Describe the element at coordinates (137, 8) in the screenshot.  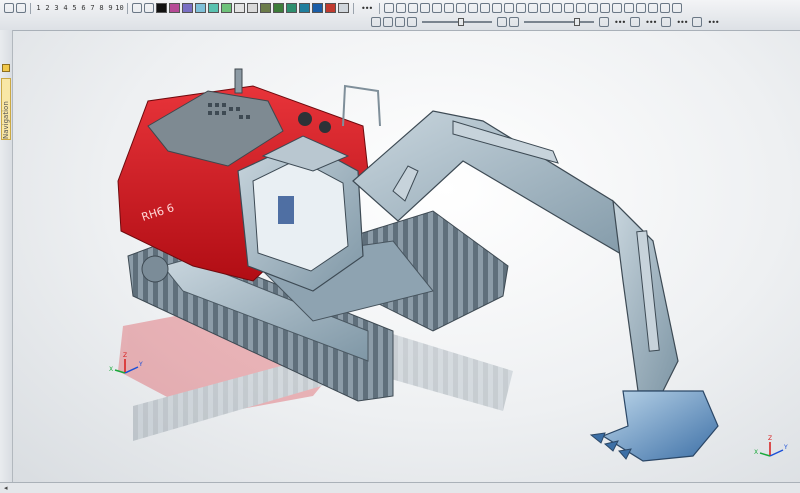
I see `grid-icon` at that location.